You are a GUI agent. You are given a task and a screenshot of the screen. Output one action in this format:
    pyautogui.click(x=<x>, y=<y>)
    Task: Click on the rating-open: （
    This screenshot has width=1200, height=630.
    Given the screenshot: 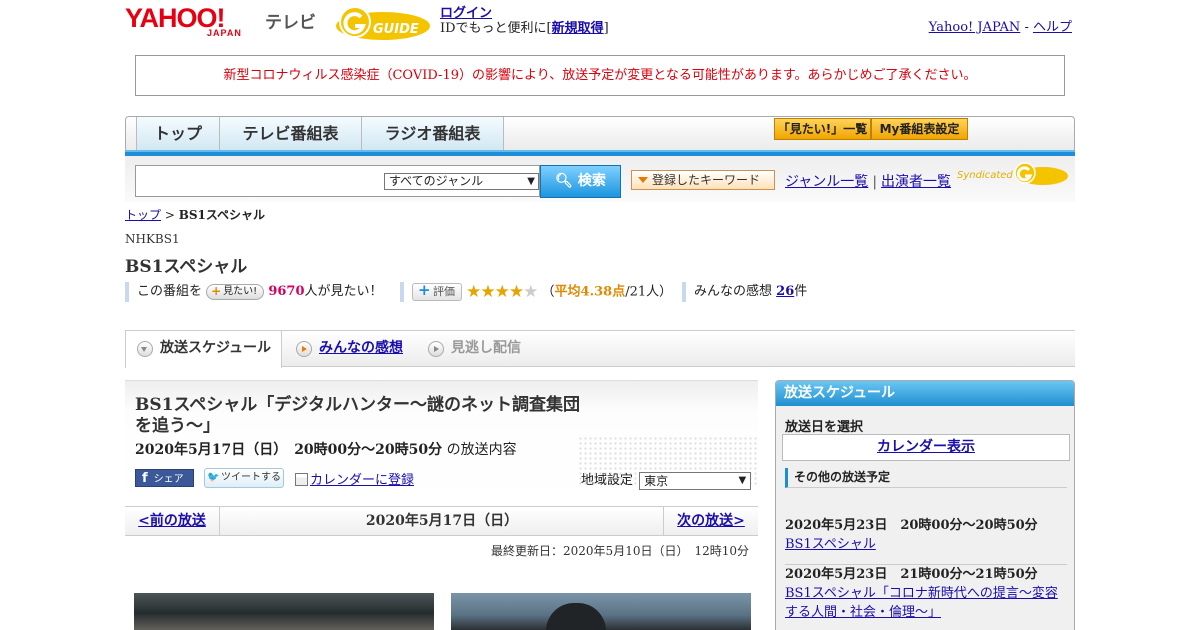 What is the action you would take?
    pyautogui.click(x=548, y=292)
    